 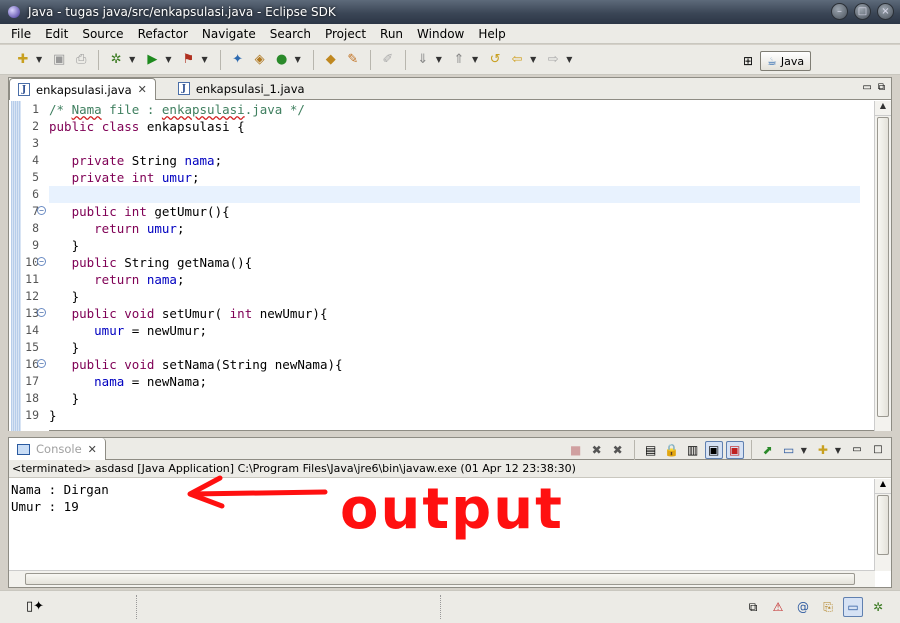 I want to click on menu-window: Window, so click(x=440, y=34).